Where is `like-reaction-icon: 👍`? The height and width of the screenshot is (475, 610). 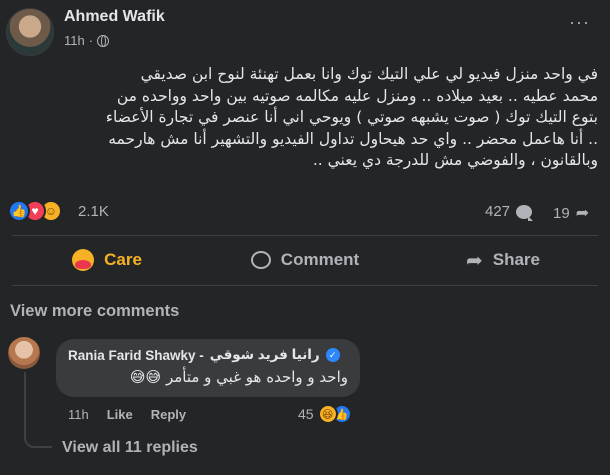
like-reaction-icon: 👍 is located at coordinates (19, 211).